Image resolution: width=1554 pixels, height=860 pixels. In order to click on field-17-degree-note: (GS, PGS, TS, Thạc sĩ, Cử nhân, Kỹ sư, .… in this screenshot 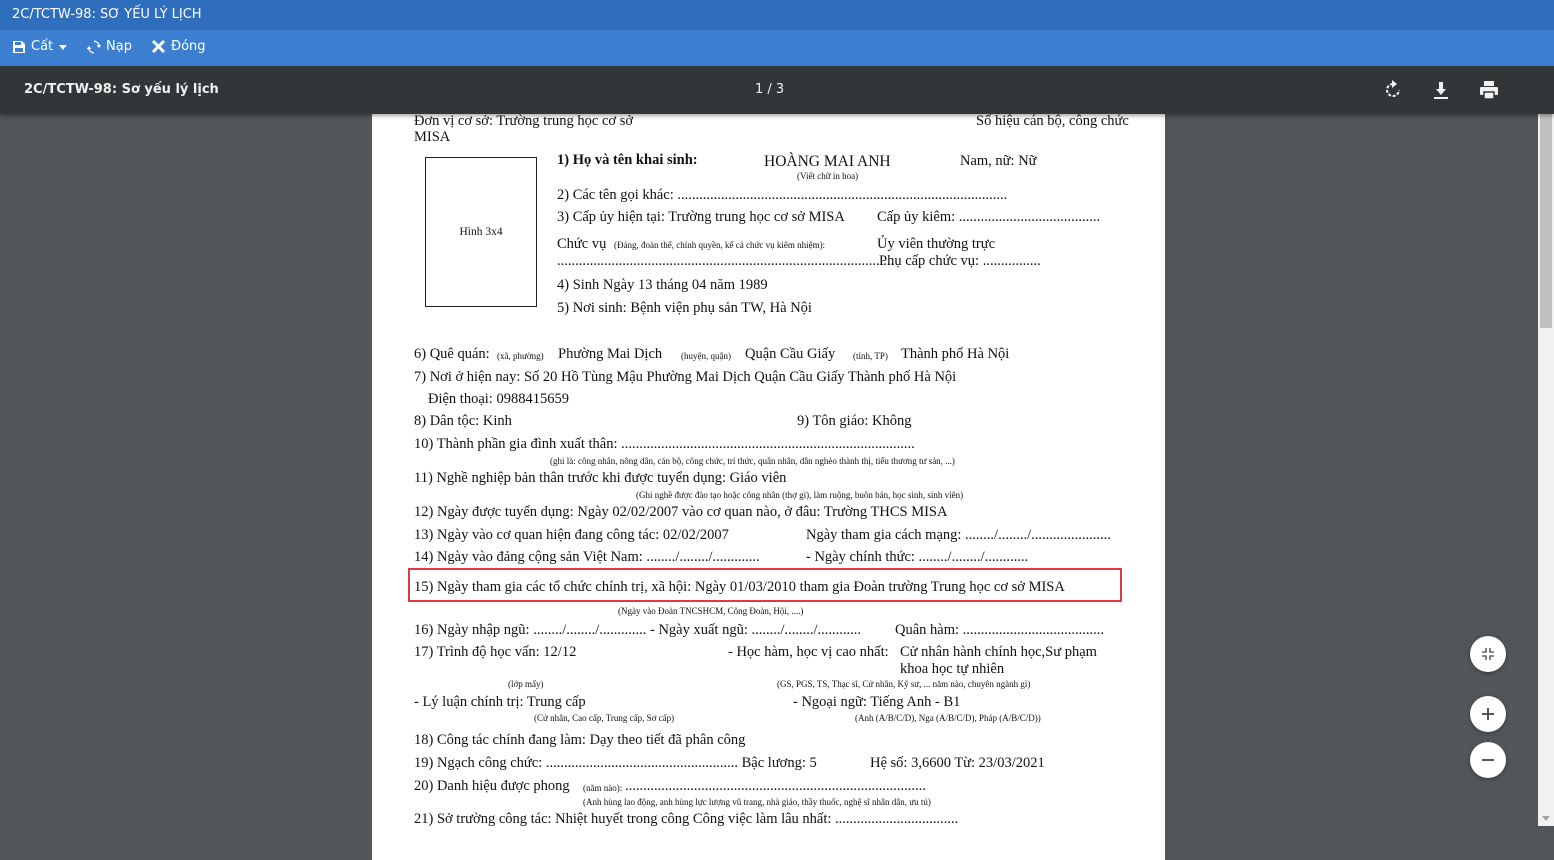, I will do `click(904, 684)`.